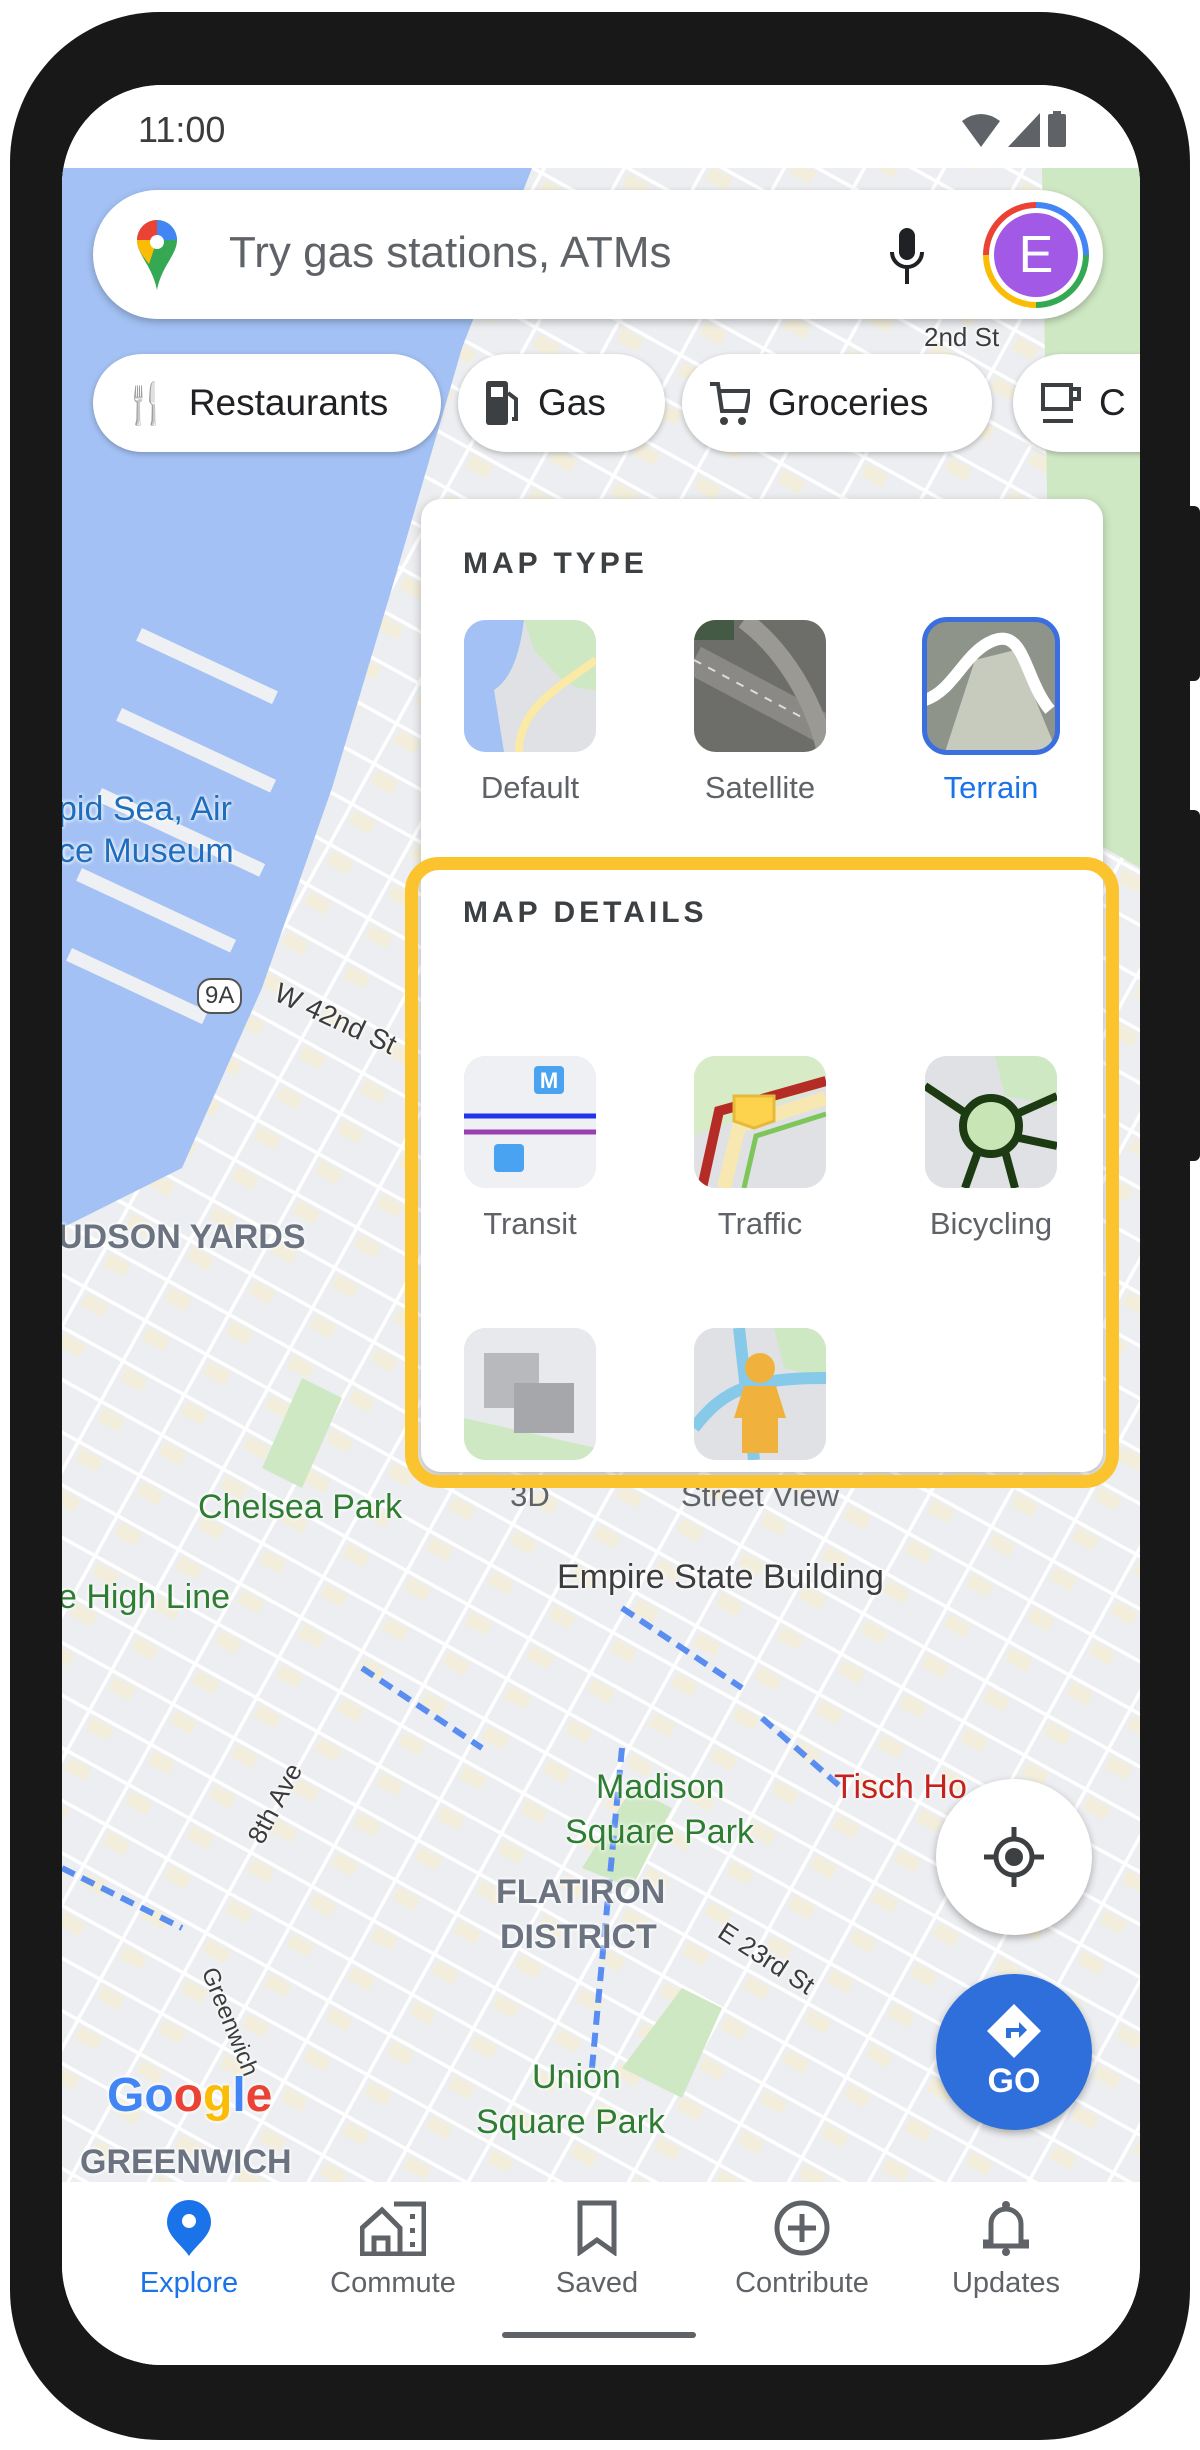 This screenshot has height=2450, width=1200. Describe the element at coordinates (184, 1237) in the screenshot. I see `map-label: UDSON YARDS` at that location.